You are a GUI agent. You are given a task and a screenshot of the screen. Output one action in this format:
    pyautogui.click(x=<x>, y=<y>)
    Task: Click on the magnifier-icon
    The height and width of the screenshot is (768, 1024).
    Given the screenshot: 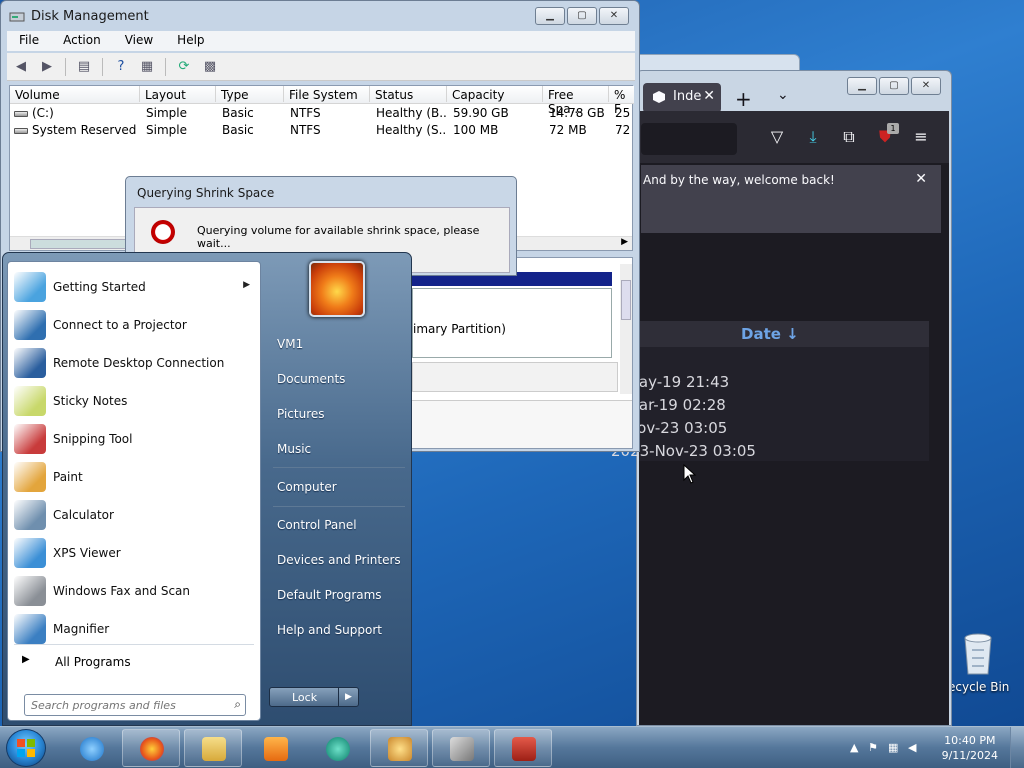 What is the action you would take?
    pyautogui.click(x=30, y=629)
    